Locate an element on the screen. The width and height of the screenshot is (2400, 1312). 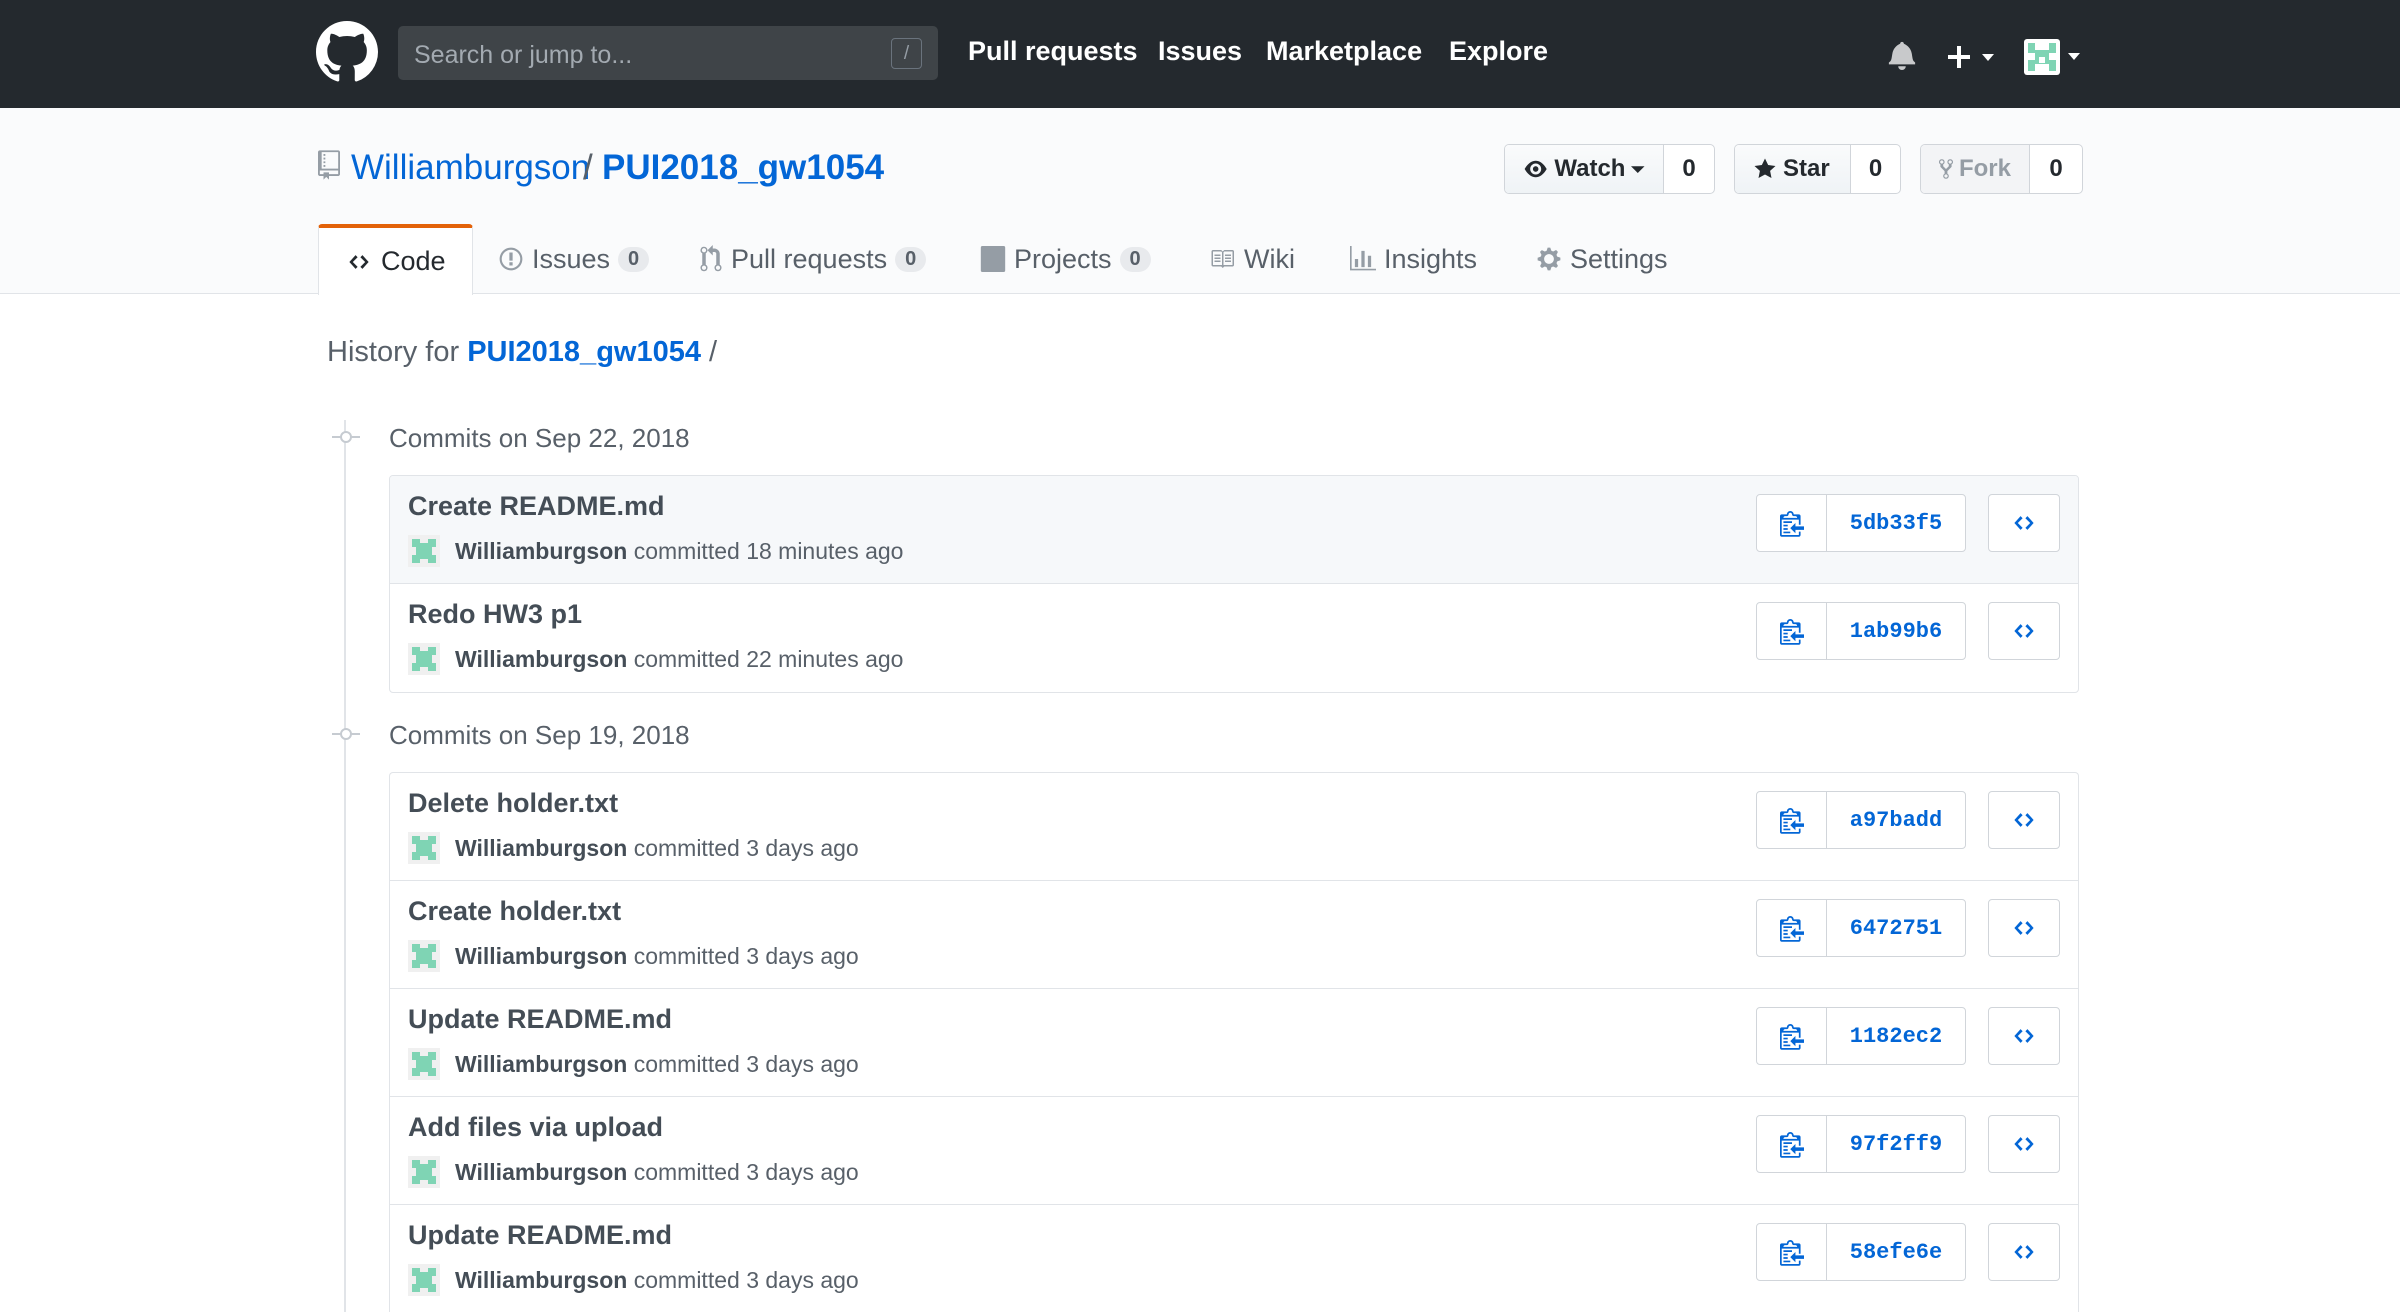
sha-button-group: 1182ec2 is located at coordinates (1861, 1036).